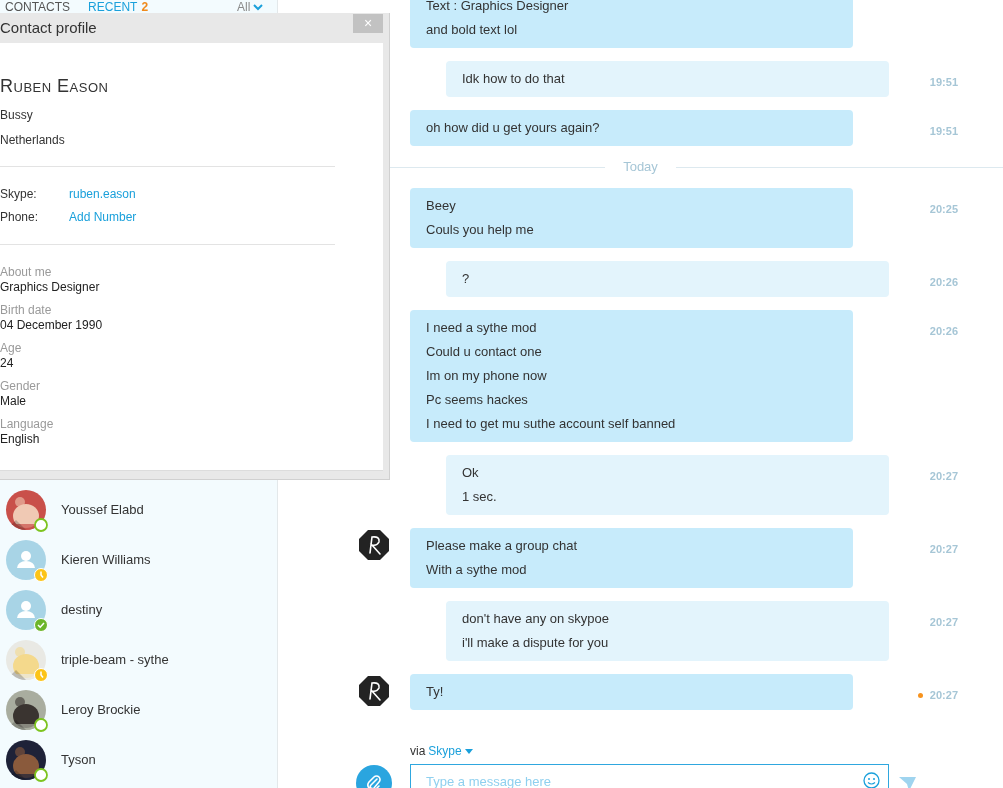  I want to click on location-text: Netherlands, so click(33, 140).